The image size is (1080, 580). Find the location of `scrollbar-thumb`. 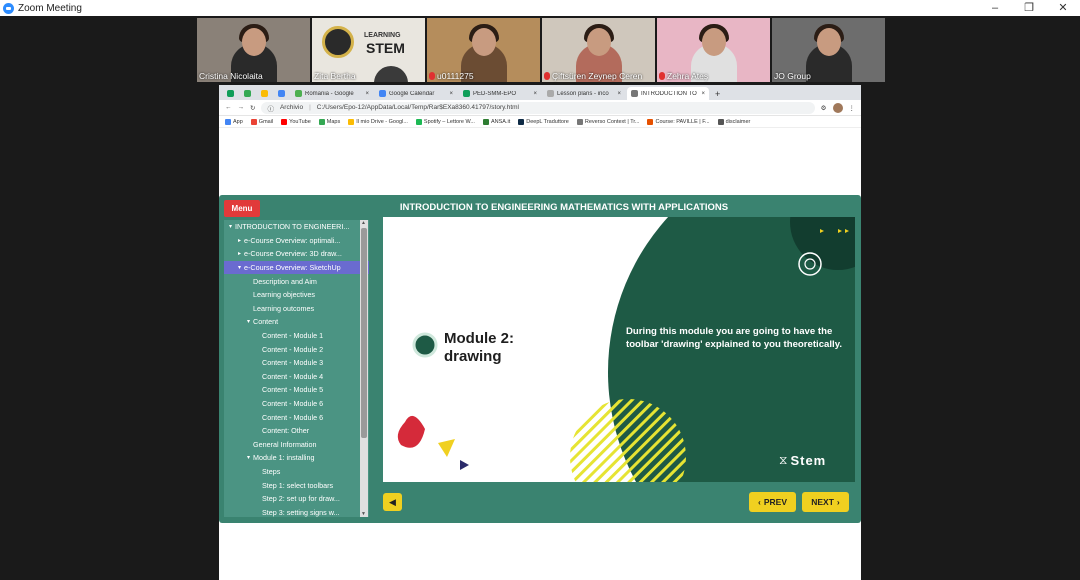

scrollbar-thumb is located at coordinates (364, 333).